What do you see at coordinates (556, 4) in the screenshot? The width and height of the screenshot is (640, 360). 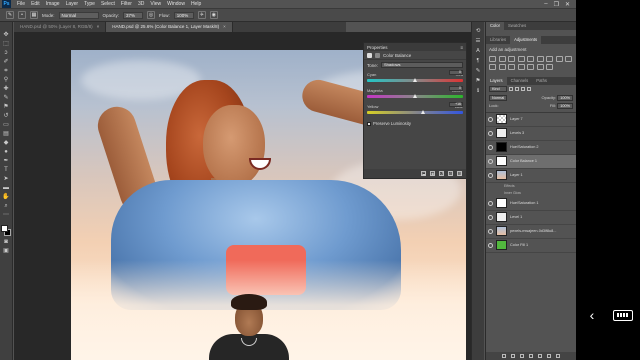 I see `restore-icon: ❐` at bounding box center [556, 4].